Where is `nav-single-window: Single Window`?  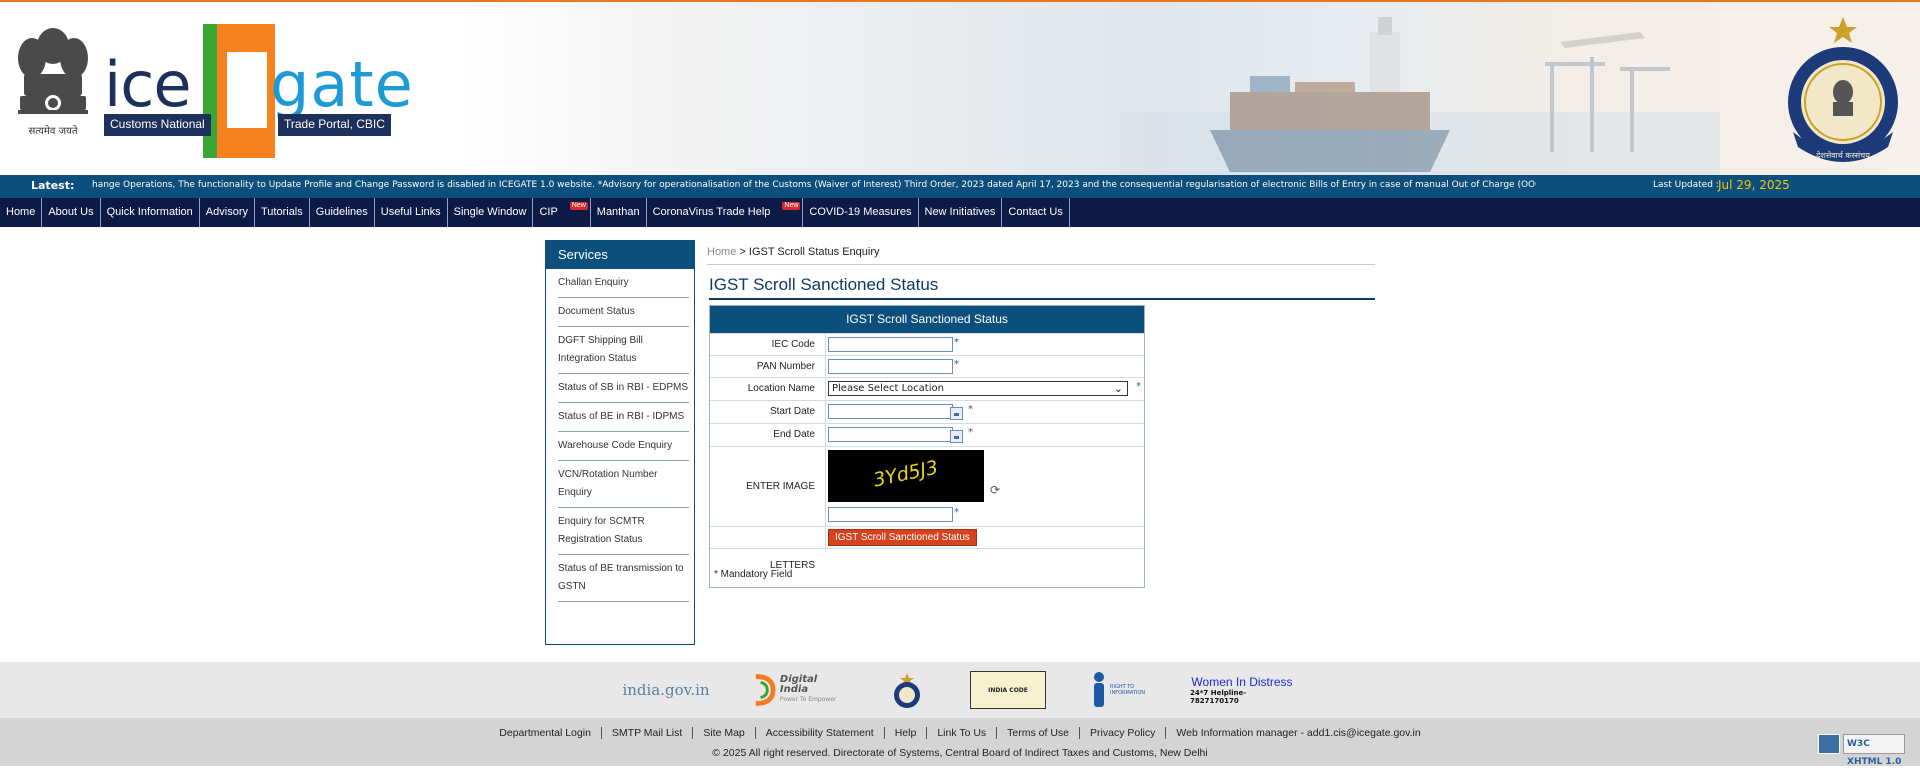 nav-single-window: Single Window is located at coordinates (491, 212).